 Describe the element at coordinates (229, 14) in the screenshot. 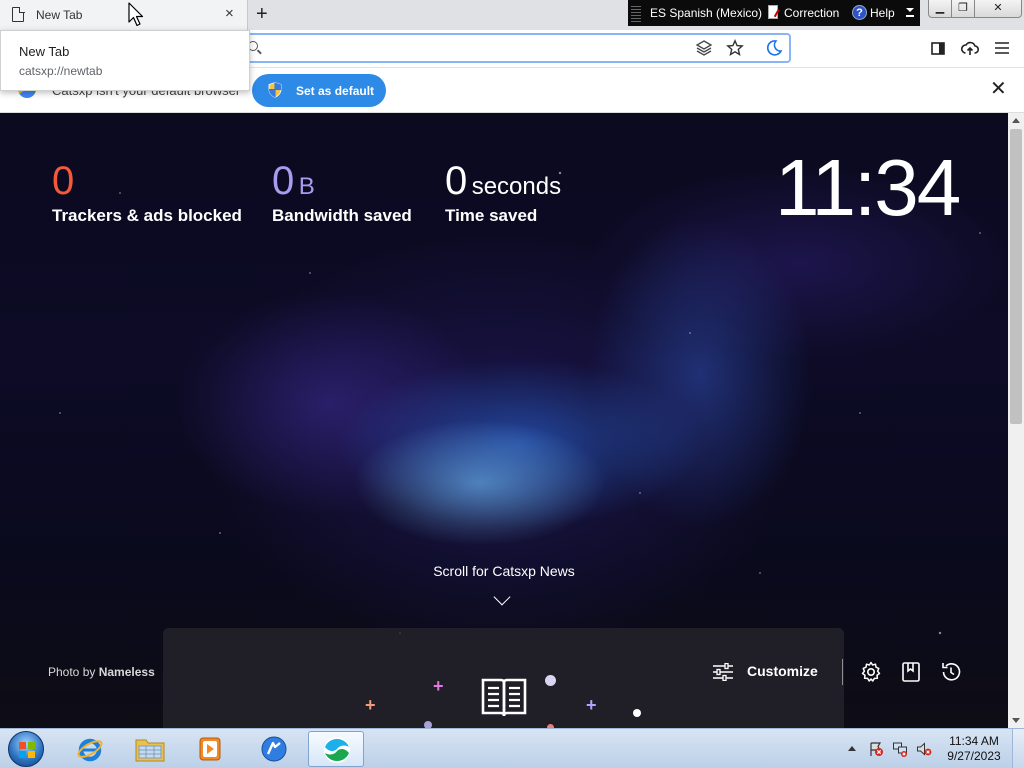

I see `tab-close-icon: ×` at that location.